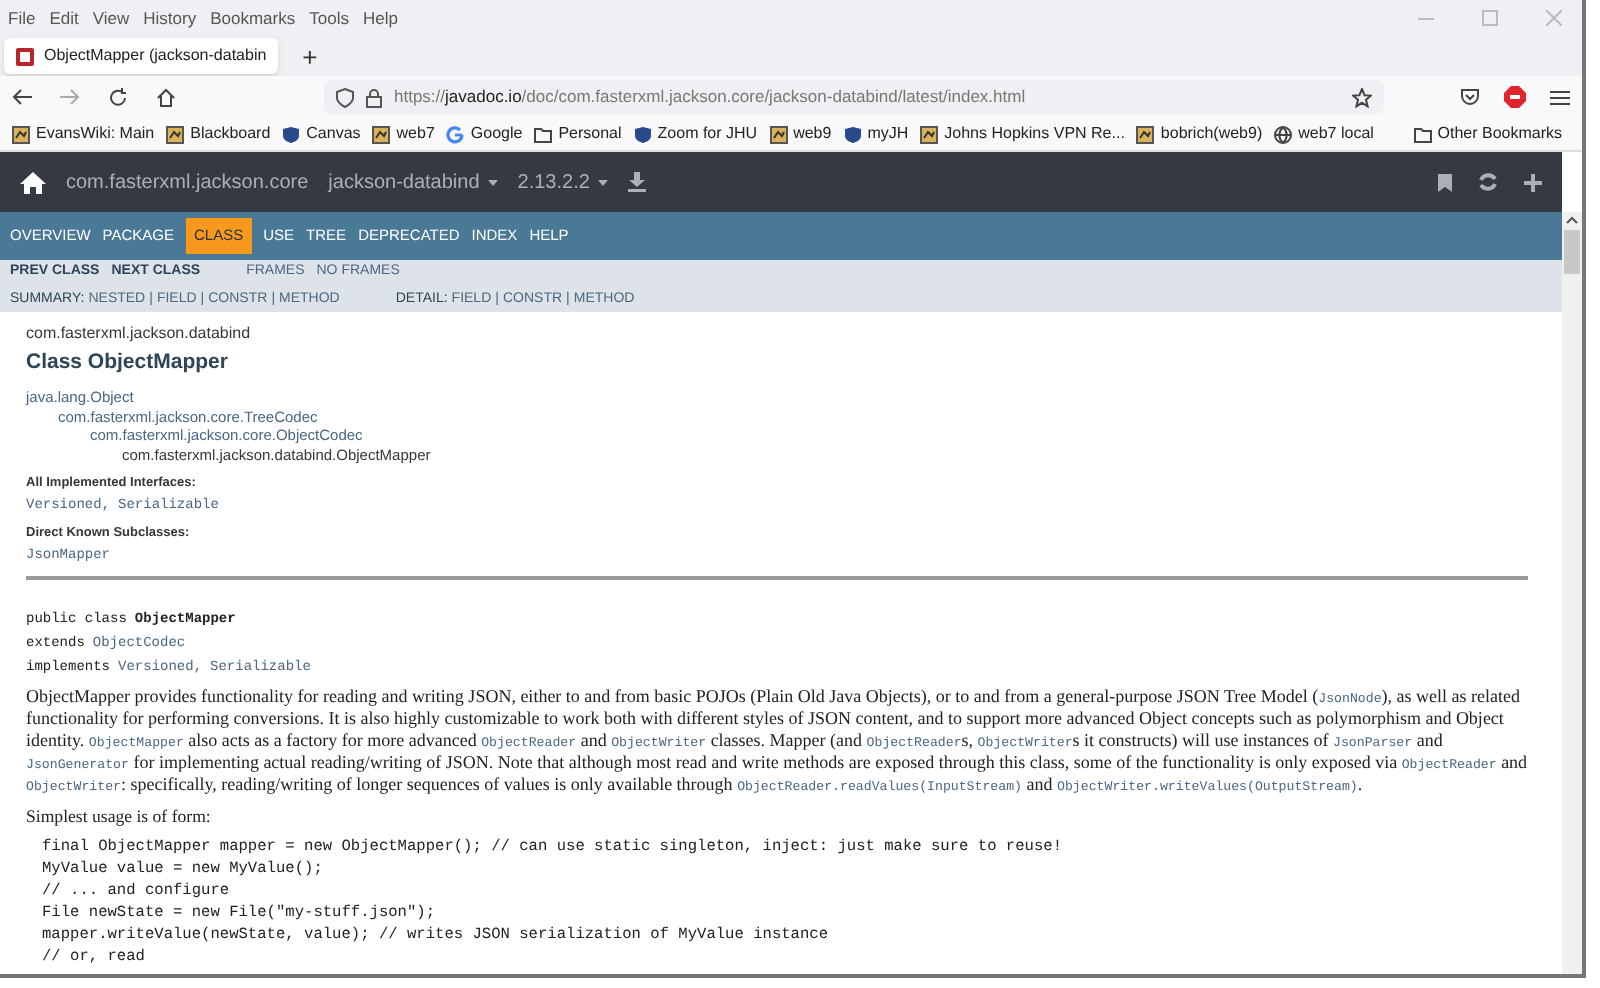 Image resolution: width=1600 pixels, height=988 pixels. Describe the element at coordinates (329, 18) in the screenshot. I see `menu-item: Tools` at that location.